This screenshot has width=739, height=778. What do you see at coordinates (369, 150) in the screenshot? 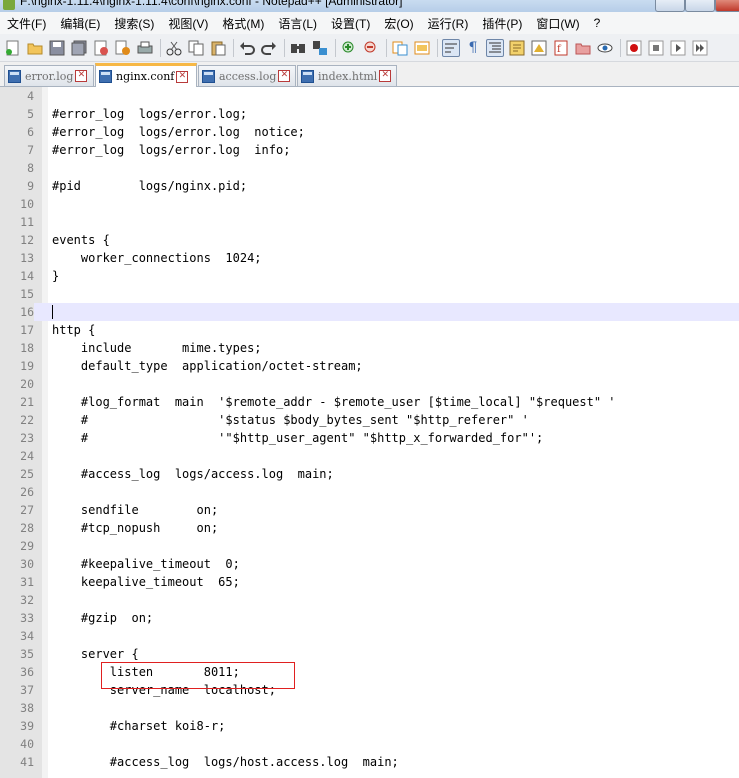
I see `code-line: 7 #error_log logs/error.log info;` at bounding box center [369, 150].